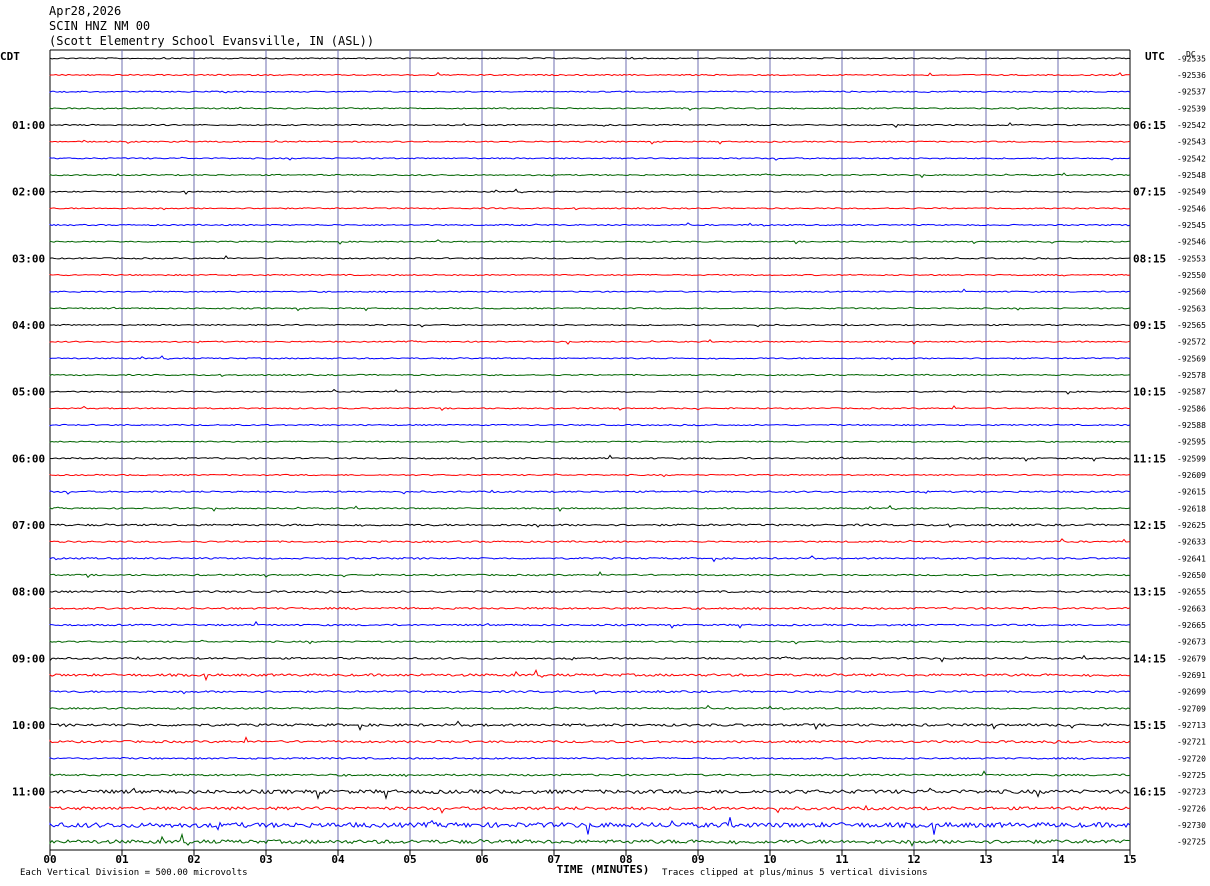 This screenshot has width=1210, height=886. Describe the element at coordinates (28, 525) in the screenshot. I see `cdt-hour-label: 07:00` at that location.